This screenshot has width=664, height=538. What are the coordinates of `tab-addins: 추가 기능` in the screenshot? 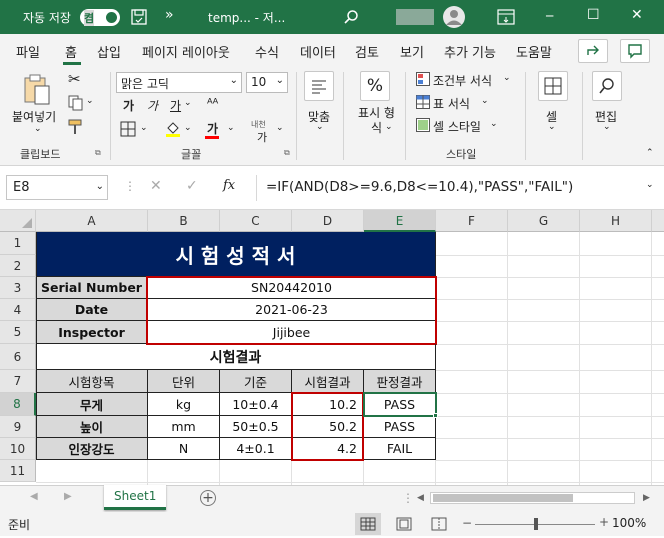 It's located at (470, 51).